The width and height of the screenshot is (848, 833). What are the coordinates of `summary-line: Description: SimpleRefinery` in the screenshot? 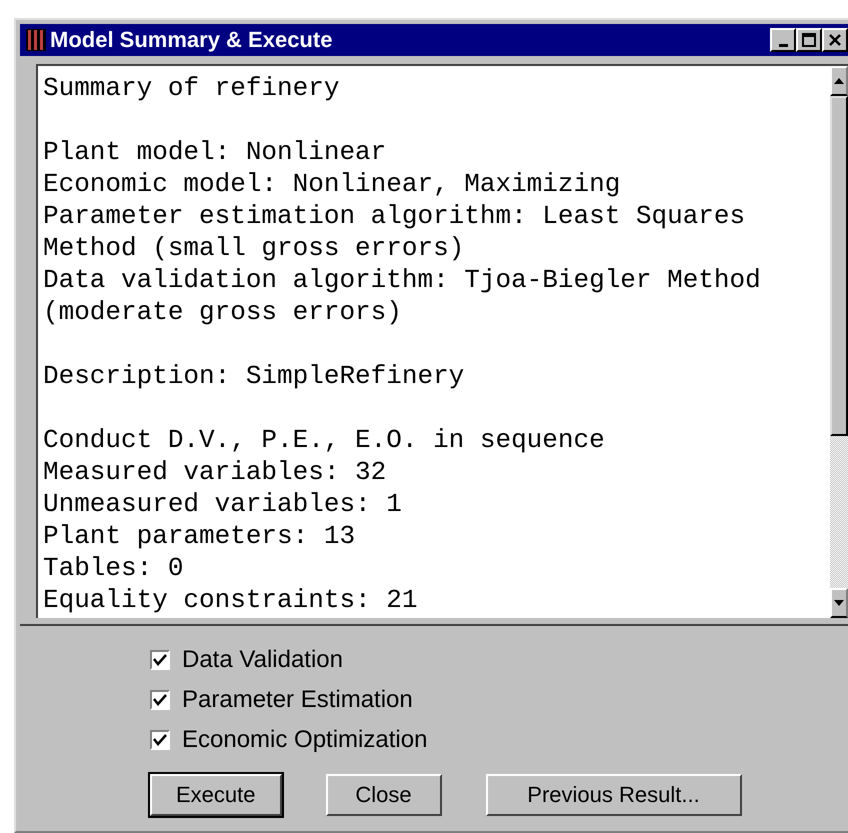 It's located at (254, 376).